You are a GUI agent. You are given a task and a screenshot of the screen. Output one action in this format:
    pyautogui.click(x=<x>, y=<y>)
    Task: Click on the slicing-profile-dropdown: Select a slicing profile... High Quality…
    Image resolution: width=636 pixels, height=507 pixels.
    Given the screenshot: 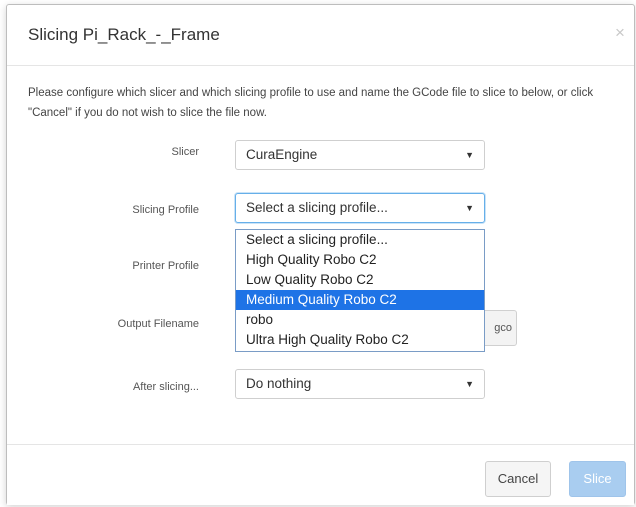 What is the action you would take?
    pyautogui.click(x=360, y=290)
    